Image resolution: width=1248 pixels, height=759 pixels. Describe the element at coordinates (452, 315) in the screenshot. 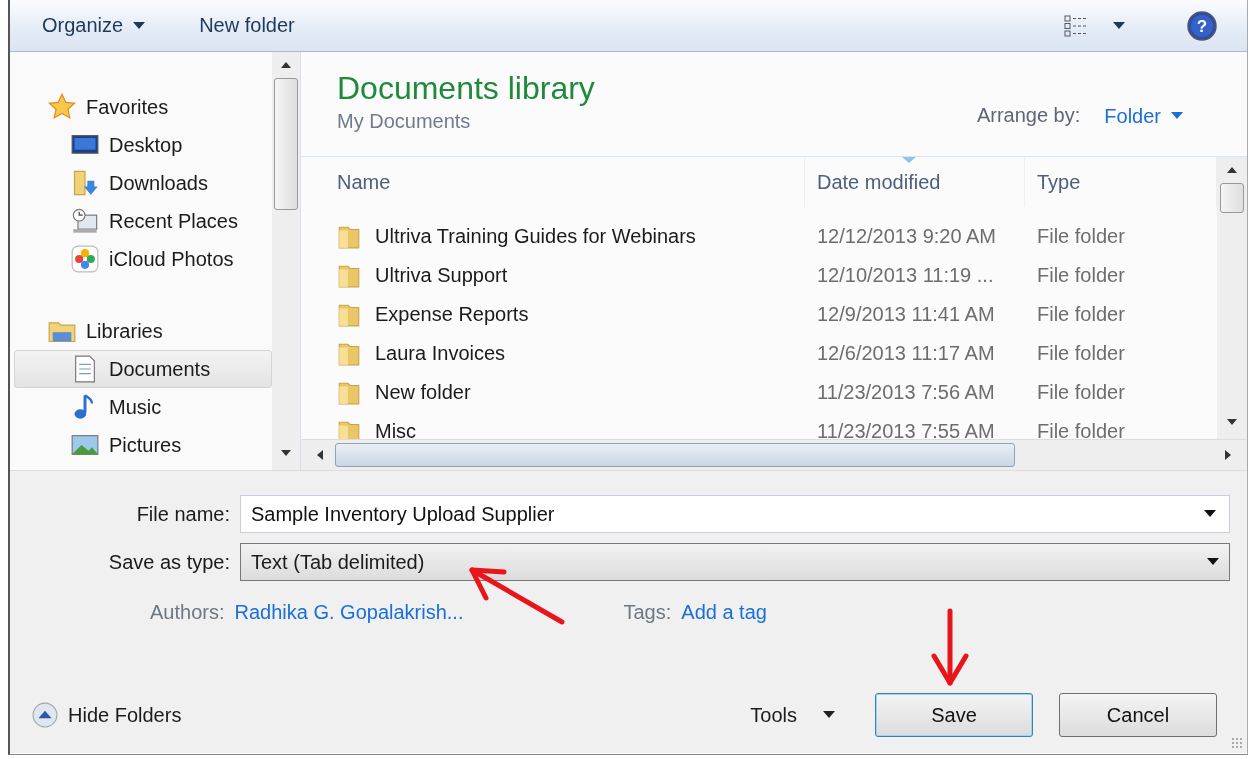

I see `file-name: Expense Reports` at that location.